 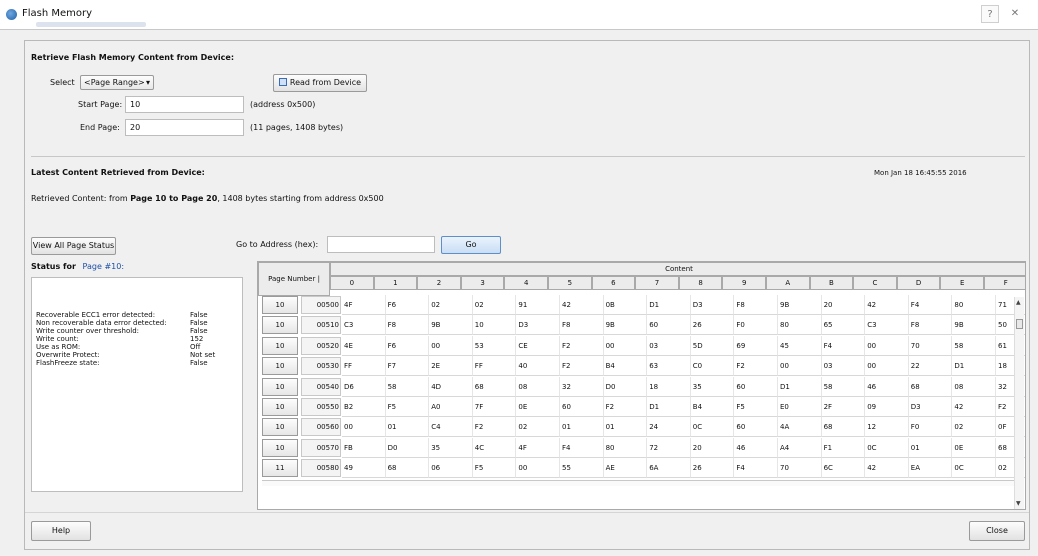 What do you see at coordinates (381, 244) in the screenshot?
I see `goto-address-input` at bounding box center [381, 244].